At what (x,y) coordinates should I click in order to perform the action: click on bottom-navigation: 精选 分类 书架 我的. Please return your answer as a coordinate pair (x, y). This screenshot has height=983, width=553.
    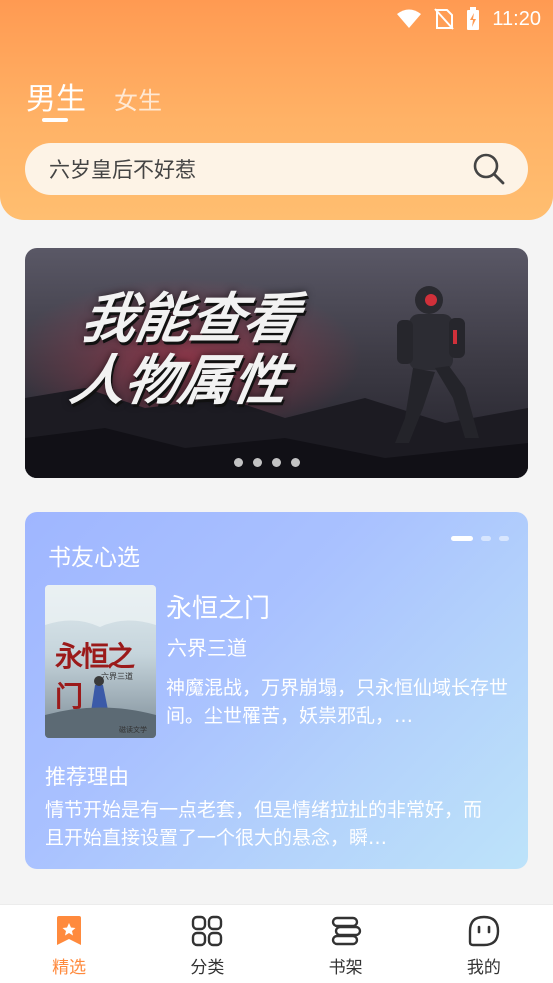
    Looking at the image, I should click on (276, 943).